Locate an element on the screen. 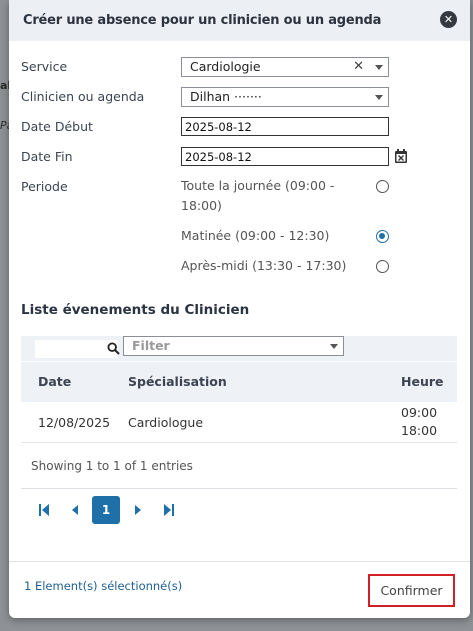  period-label: Periode is located at coordinates (44, 186).